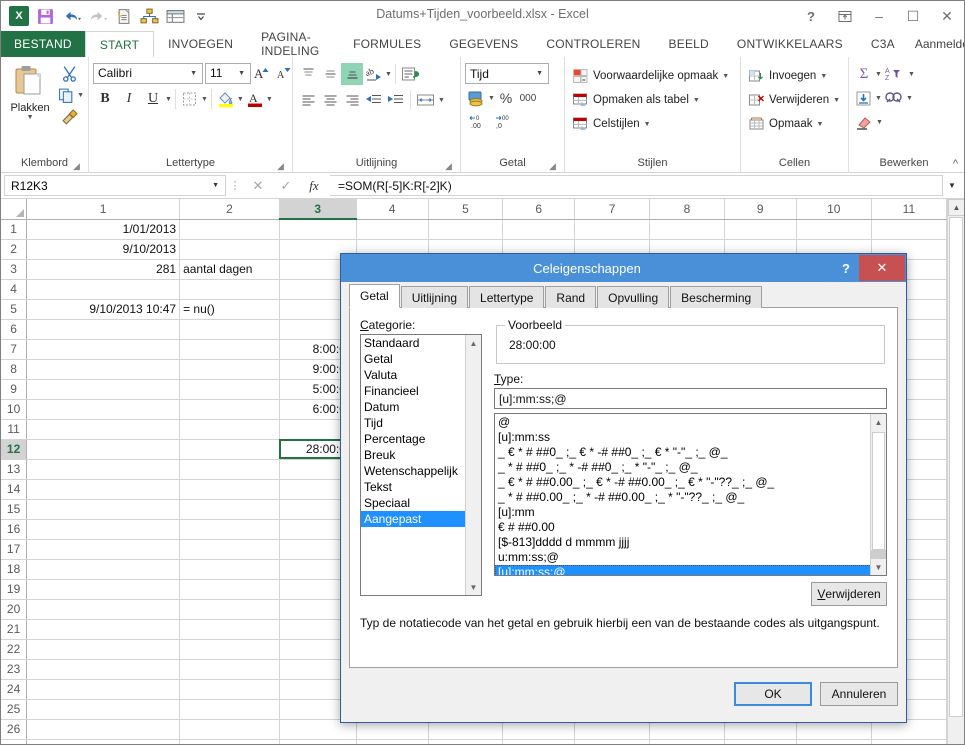 This screenshot has height=745, width=965. Describe the element at coordinates (14, 549) in the screenshot. I see `row-header-17: 17` at that location.